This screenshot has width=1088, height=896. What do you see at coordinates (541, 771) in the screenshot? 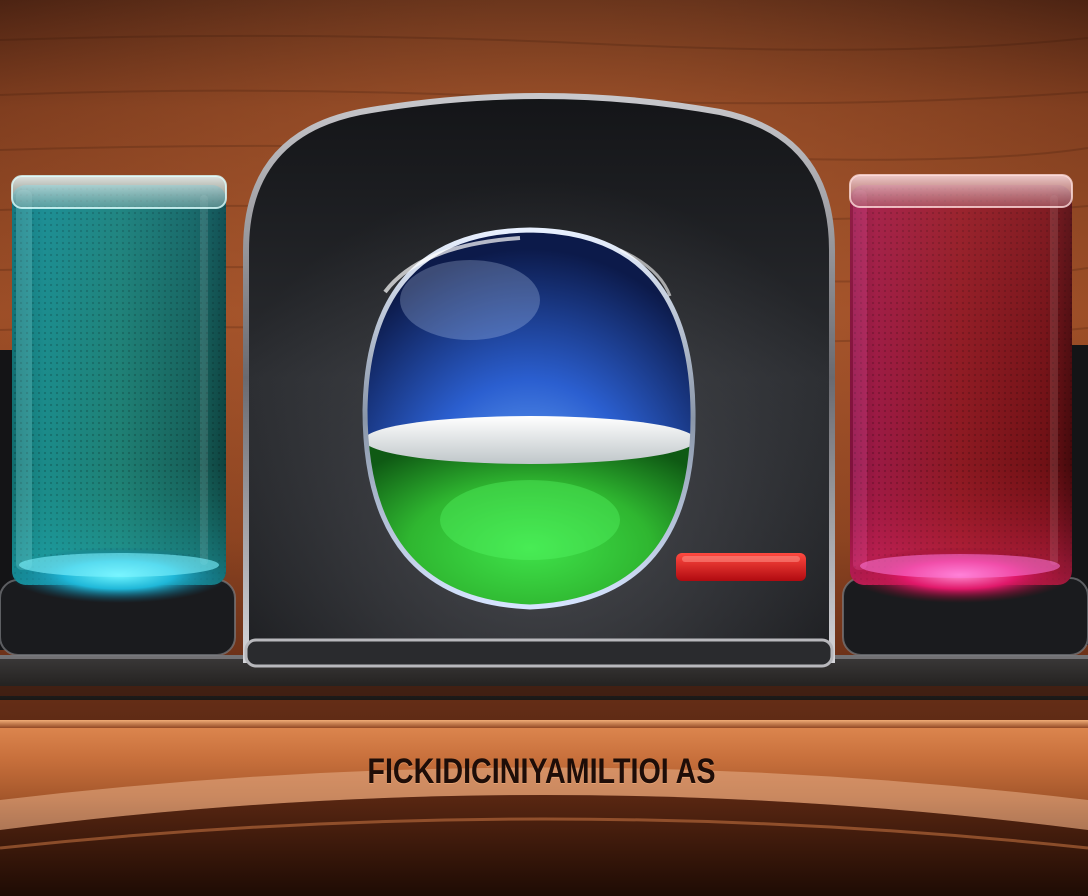
I see `caption-text: FICKIDICINIYAMILTIOI AS` at bounding box center [541, 771].